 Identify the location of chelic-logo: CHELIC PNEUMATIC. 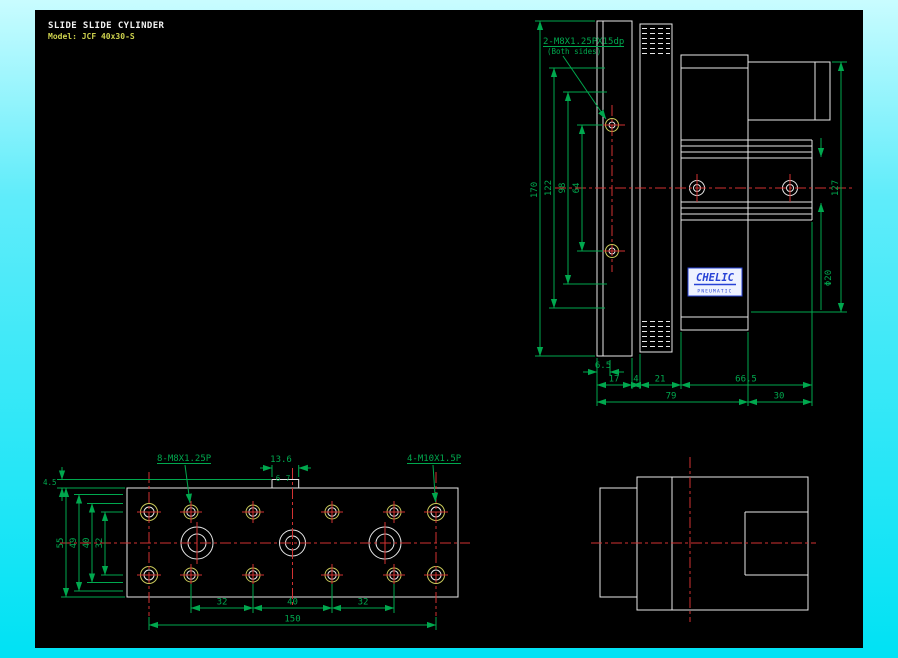
(715, 282).